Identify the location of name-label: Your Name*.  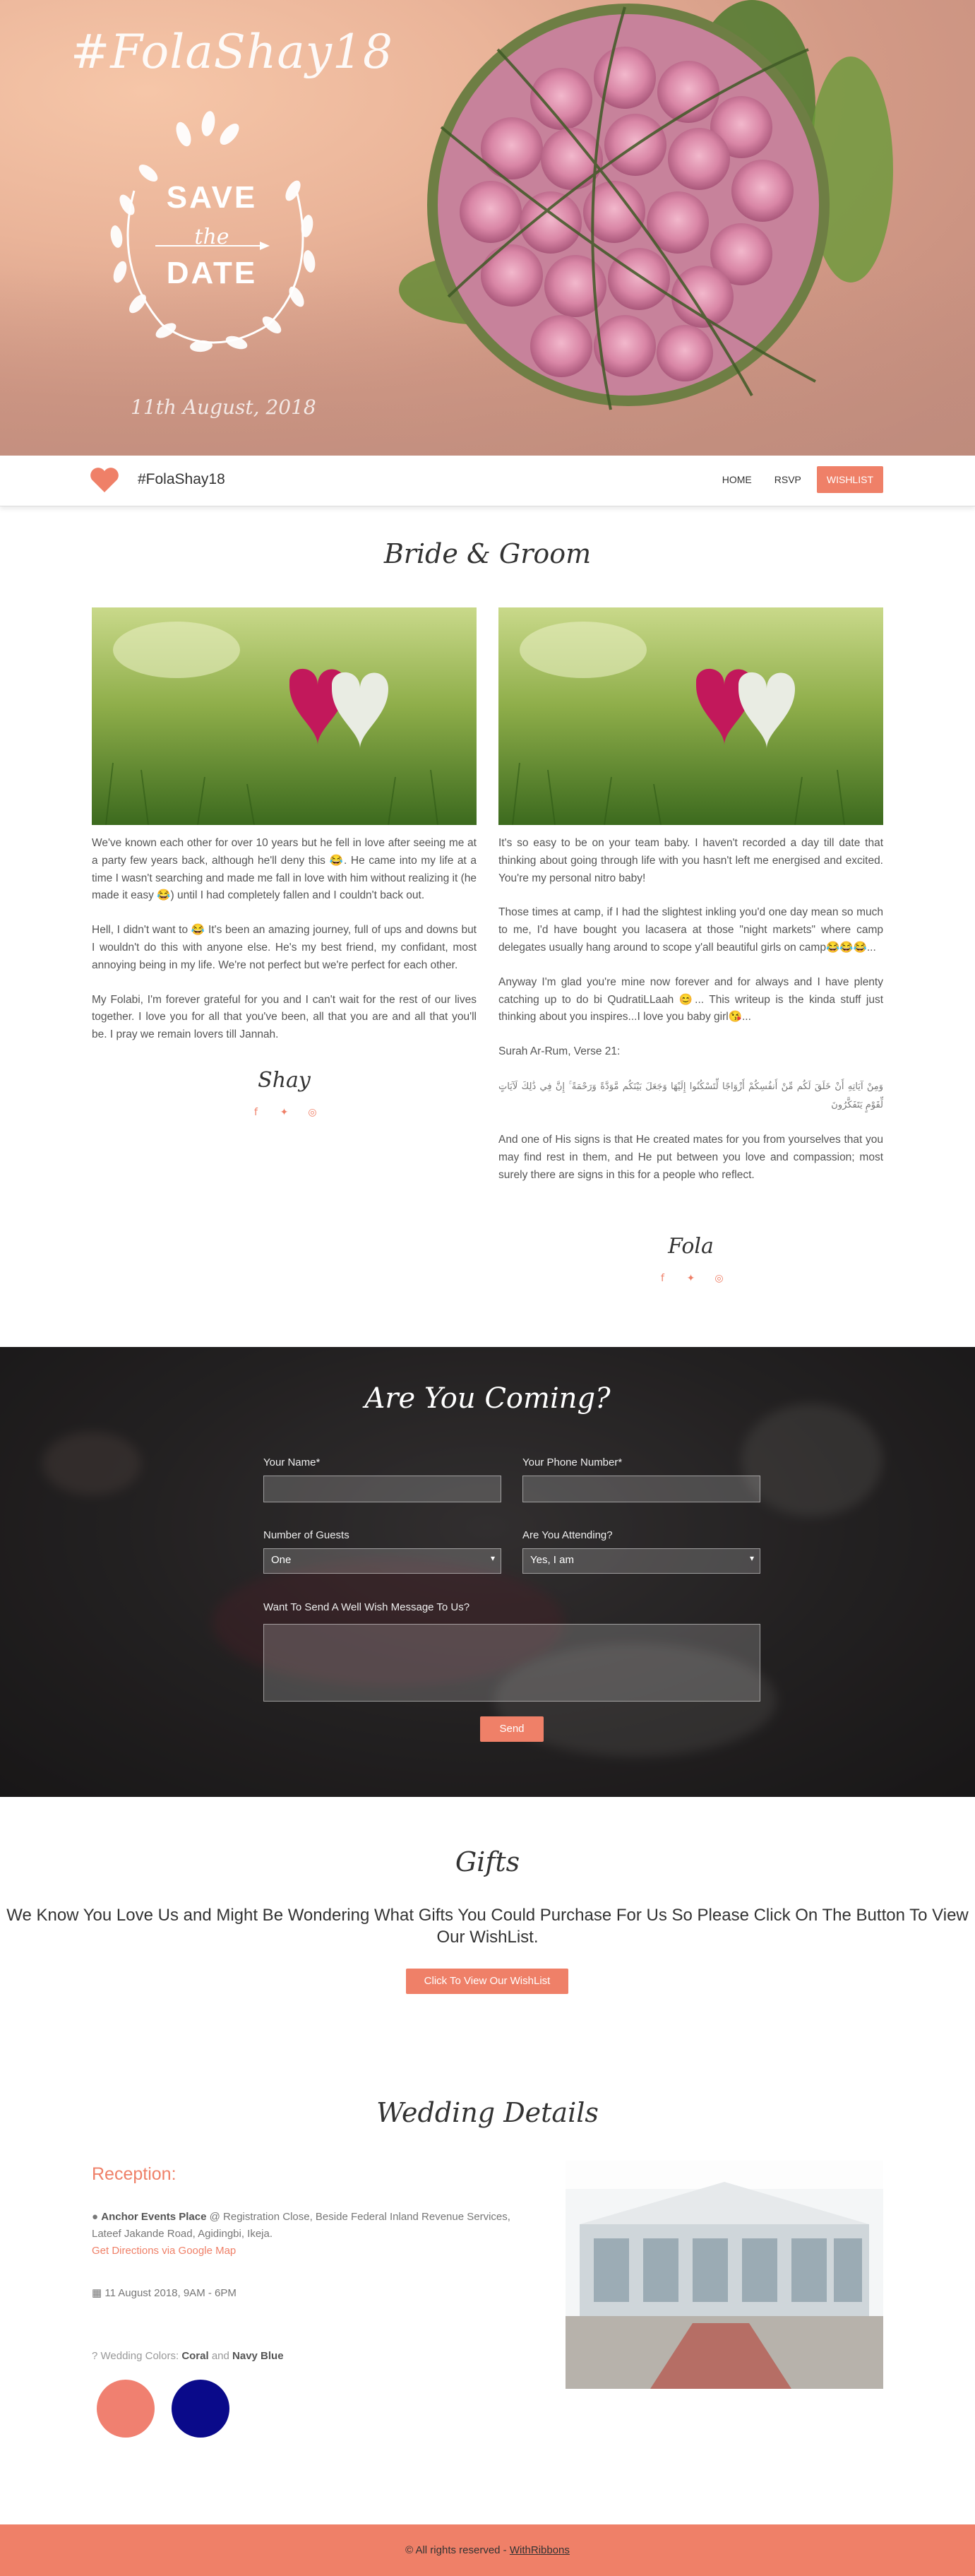
(292, 1462).